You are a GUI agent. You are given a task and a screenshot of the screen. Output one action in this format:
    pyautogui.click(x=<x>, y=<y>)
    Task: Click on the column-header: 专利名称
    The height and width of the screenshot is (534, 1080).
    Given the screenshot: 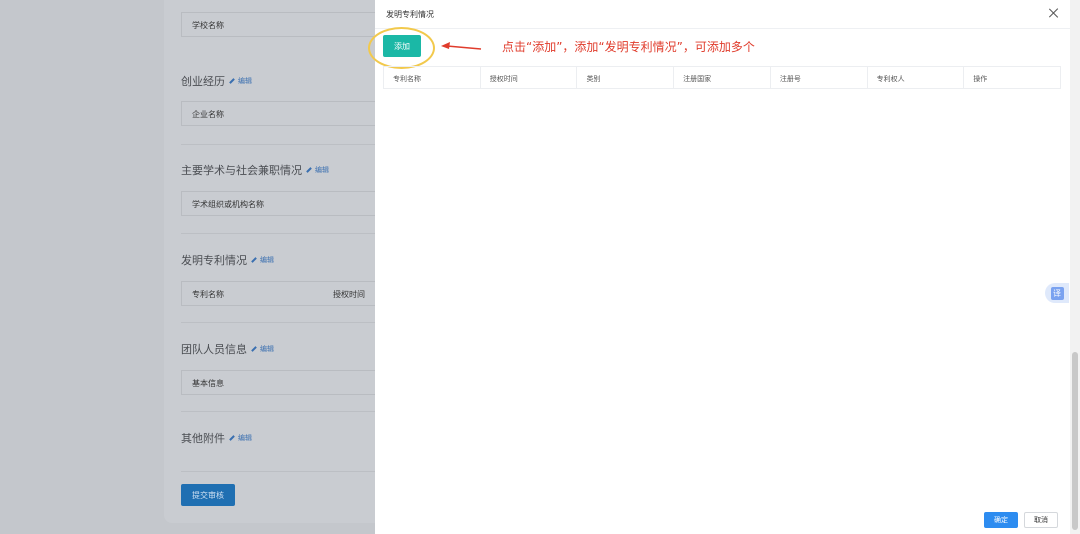 What is the action you would take?
    pyautogui.click(x=431, y=77)
    